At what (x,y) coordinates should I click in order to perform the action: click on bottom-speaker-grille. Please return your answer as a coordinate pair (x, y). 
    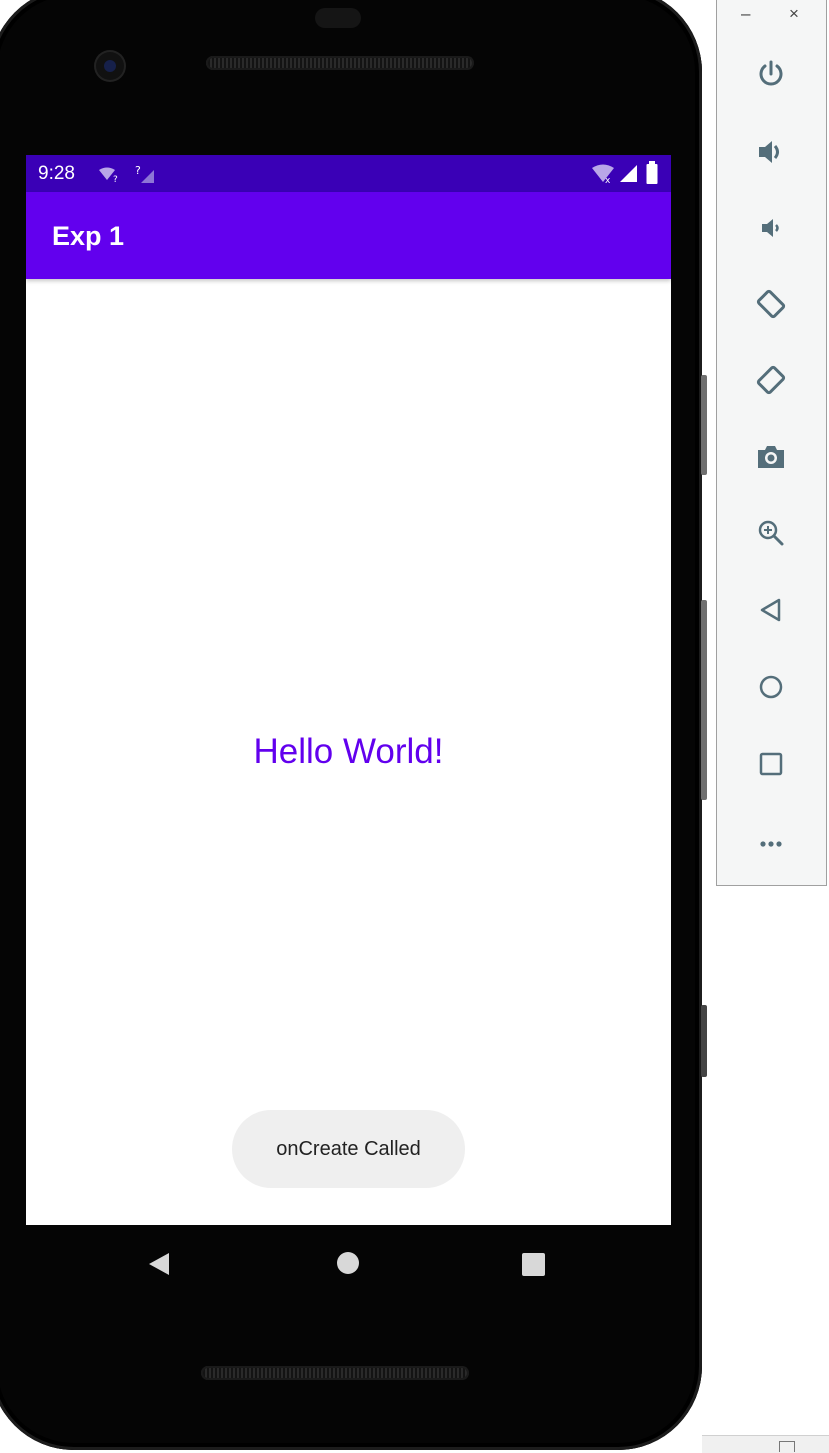
    Looking at the image, I should click on (335, 1373).